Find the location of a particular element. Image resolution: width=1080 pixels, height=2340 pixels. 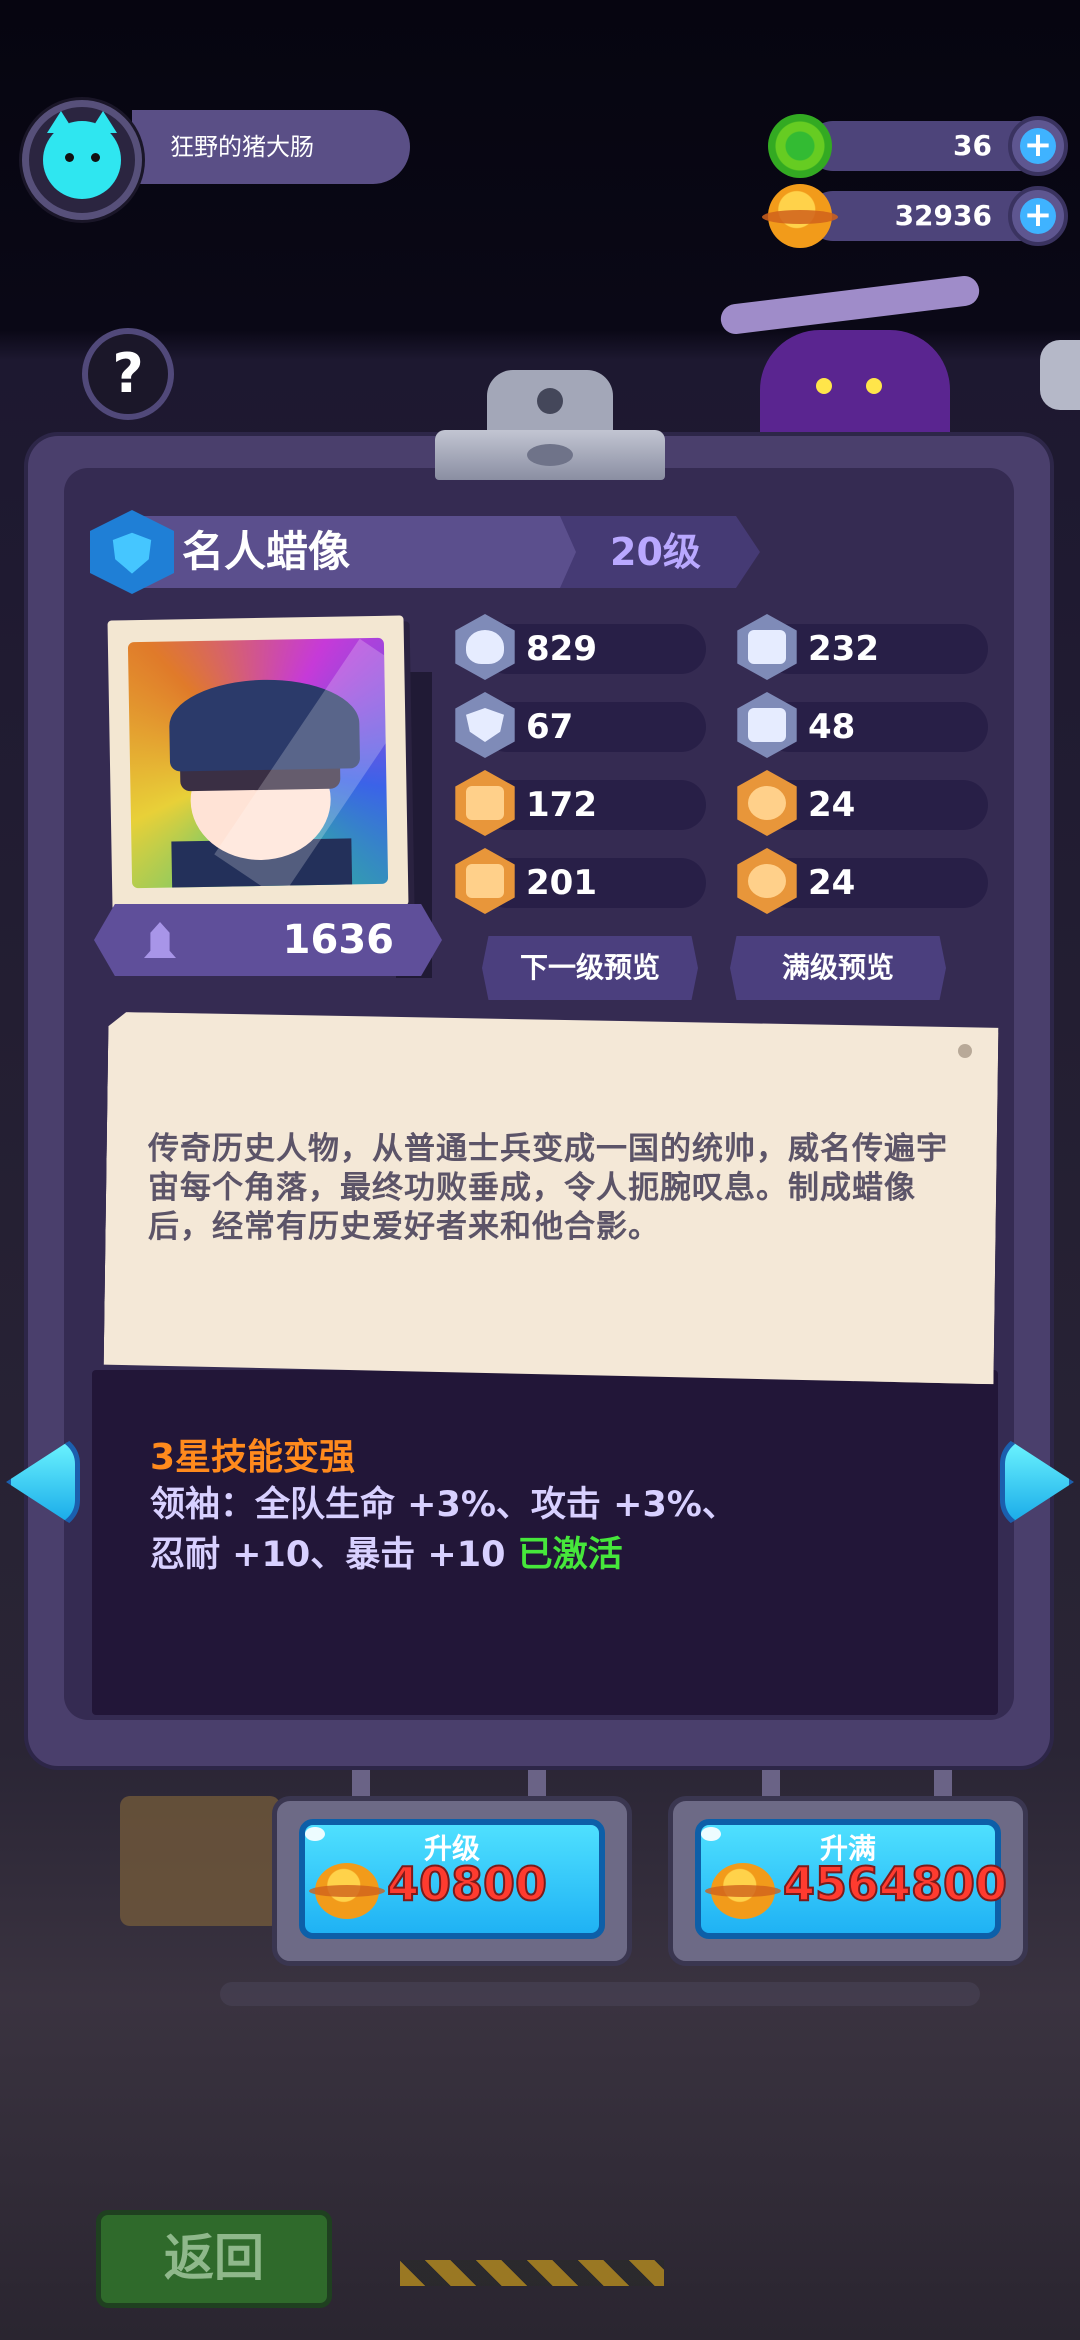

player-name: 狂野的猪大肠 is located at coordinates (271, 147).